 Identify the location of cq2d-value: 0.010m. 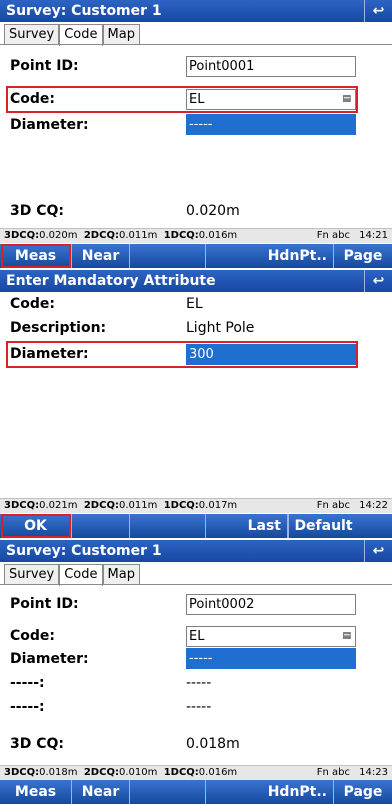
(138, 772).